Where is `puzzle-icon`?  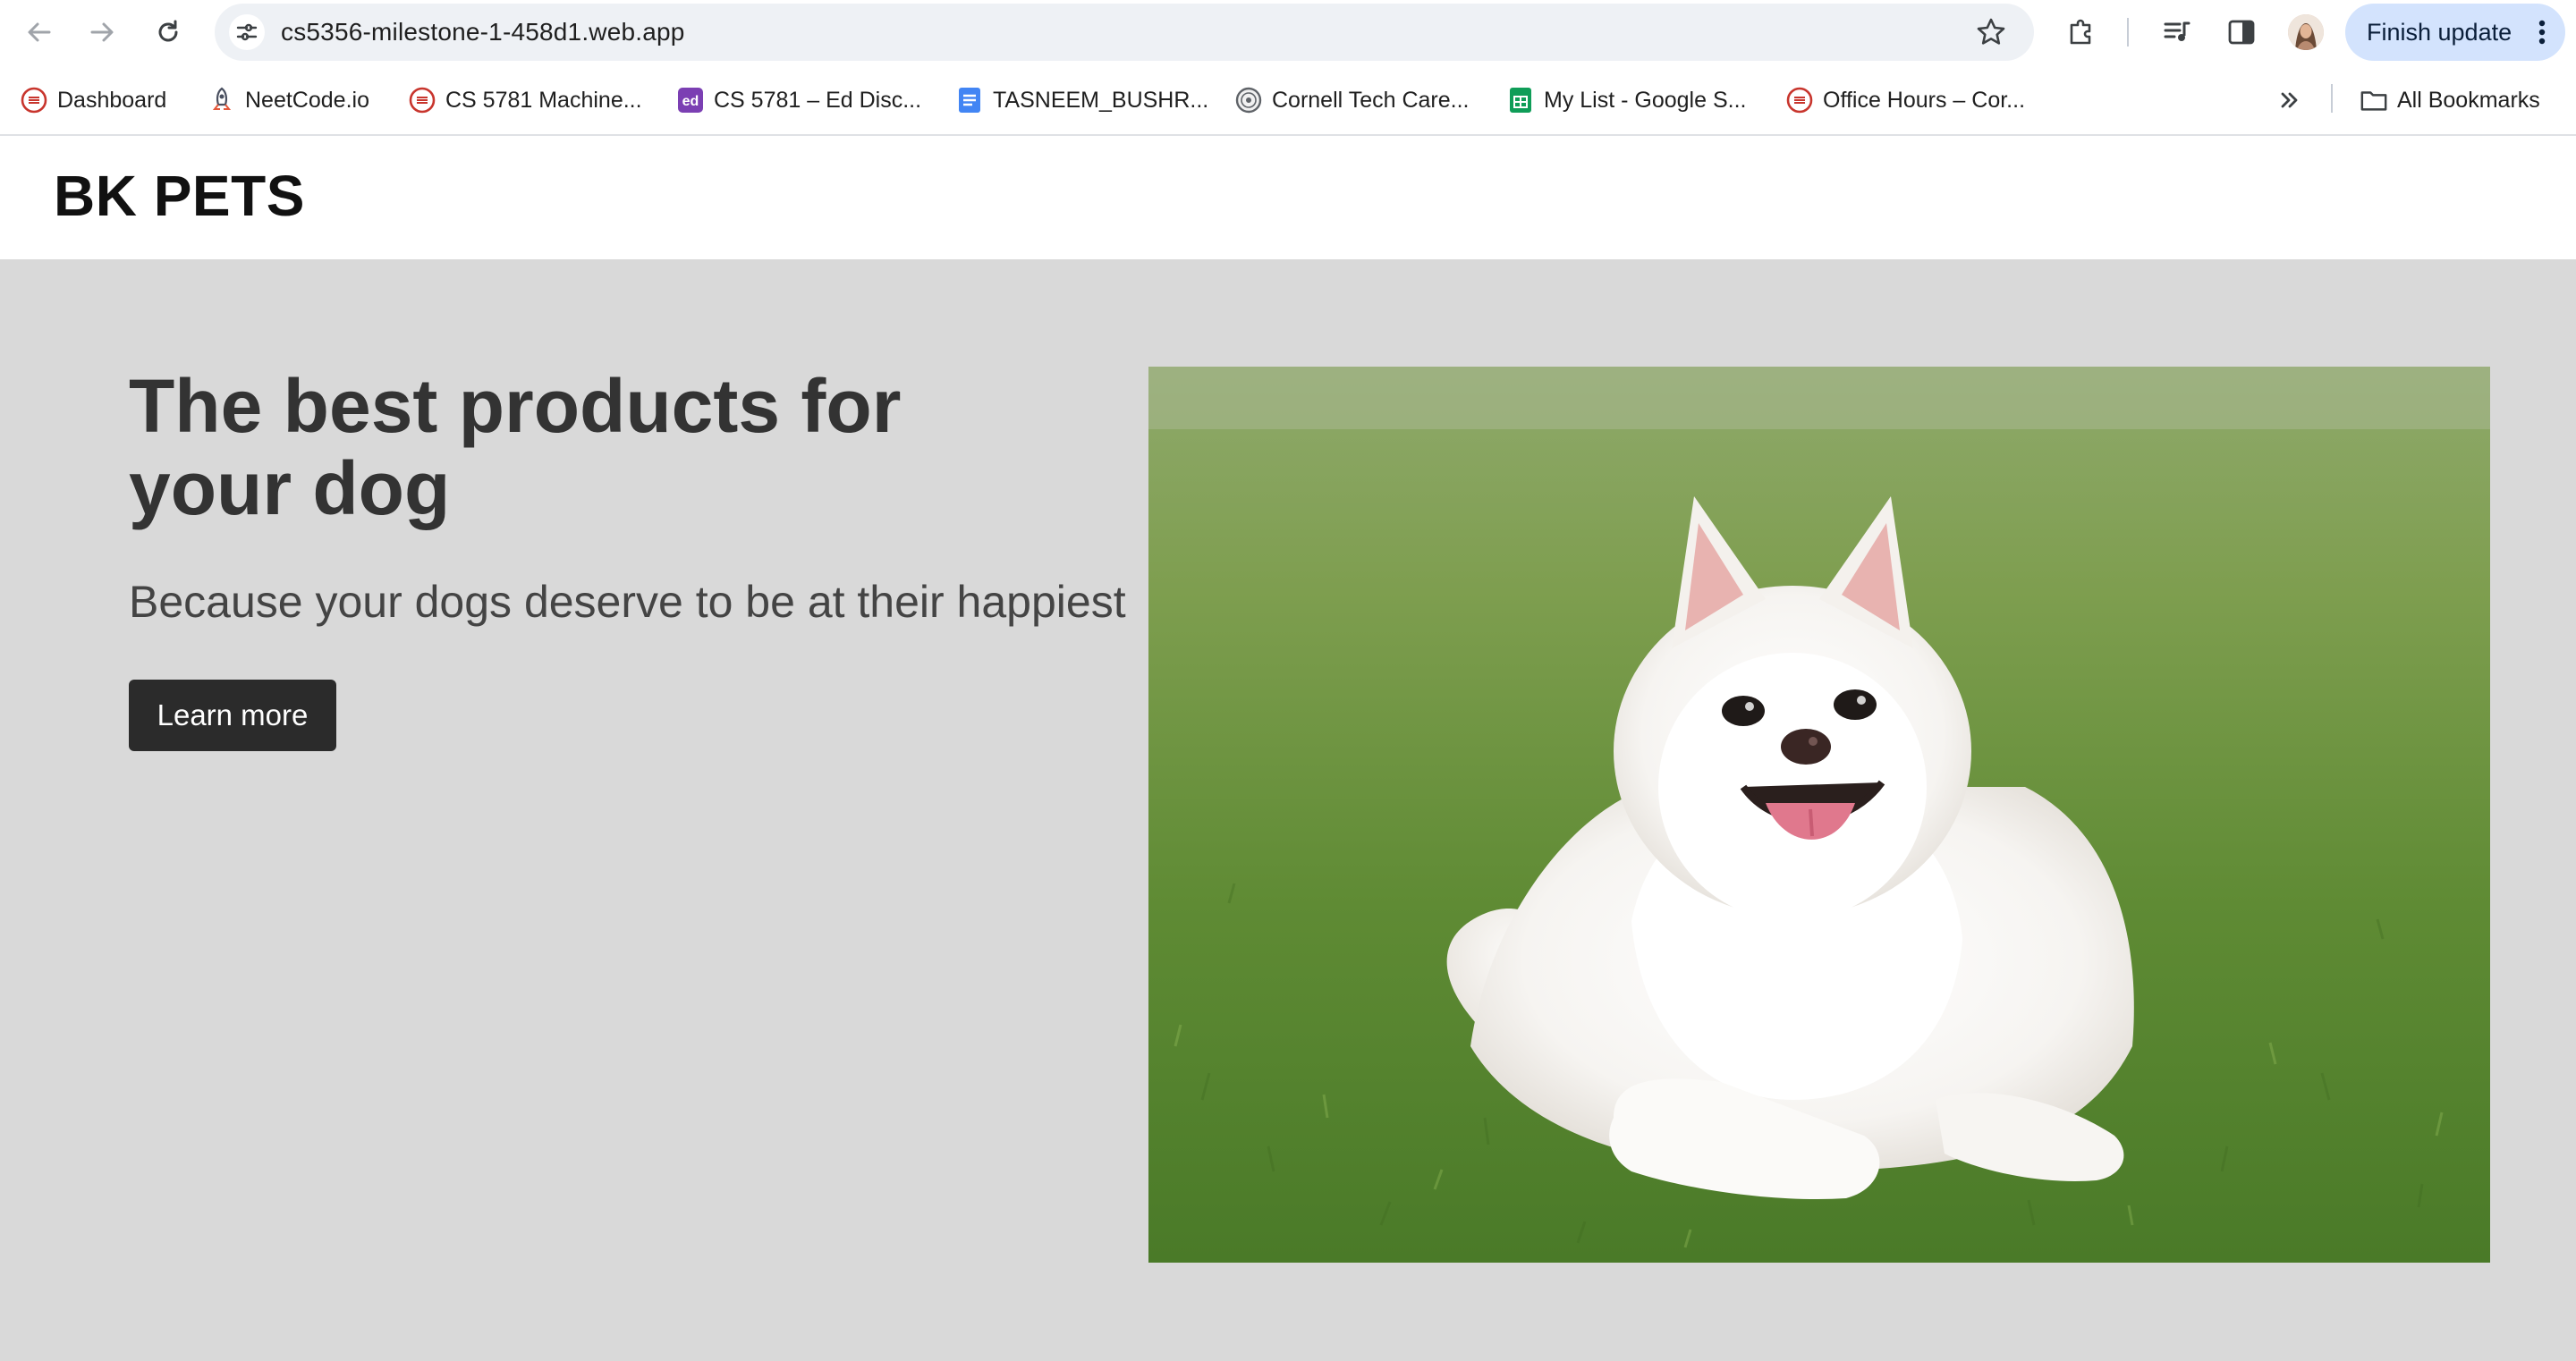 puzzle-icon is located at coordinates (2080, 32).